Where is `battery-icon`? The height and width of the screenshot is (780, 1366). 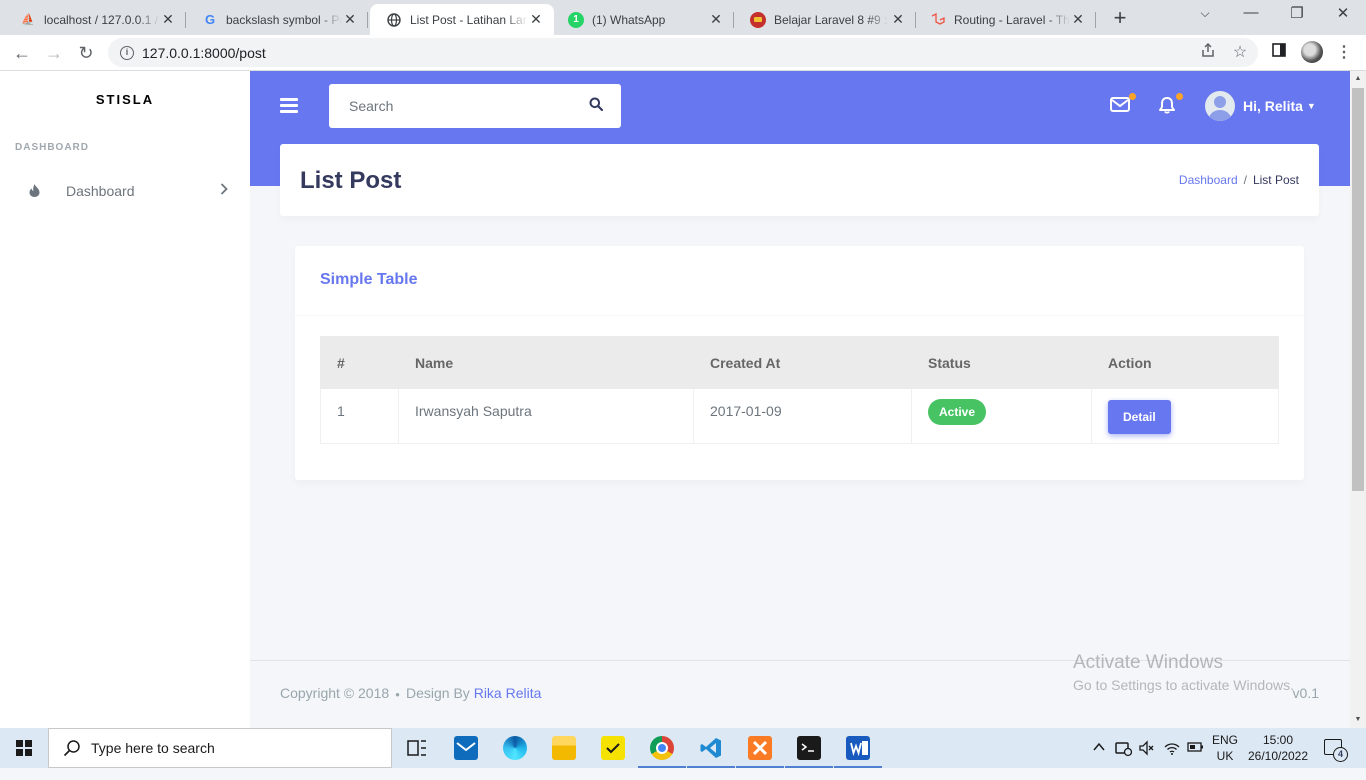 battery-icon is located at coordinates (1196, 760).